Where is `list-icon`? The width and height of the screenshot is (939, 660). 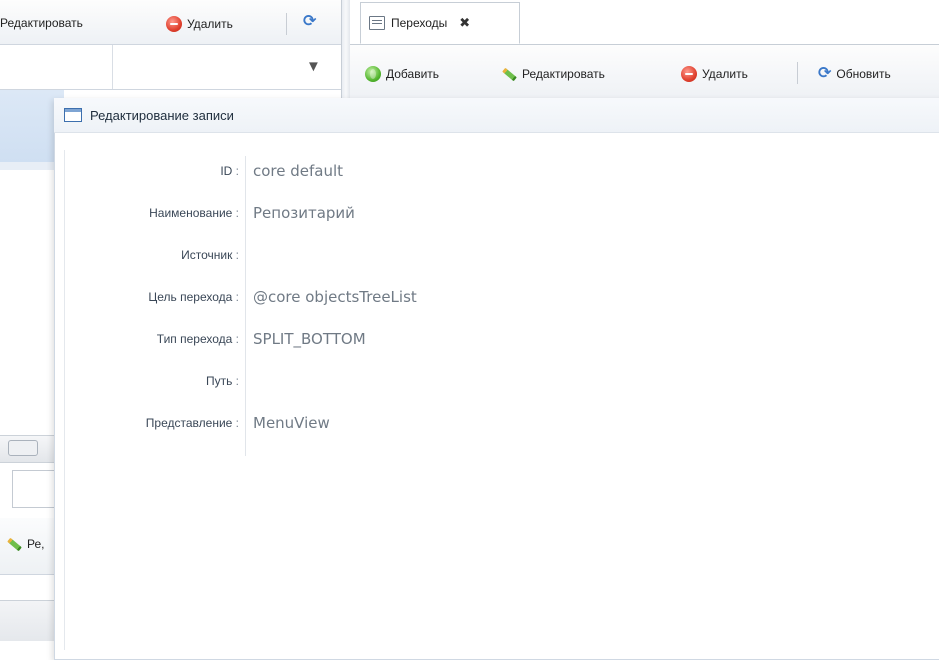
list-icon is located at coordinates (377, 23).